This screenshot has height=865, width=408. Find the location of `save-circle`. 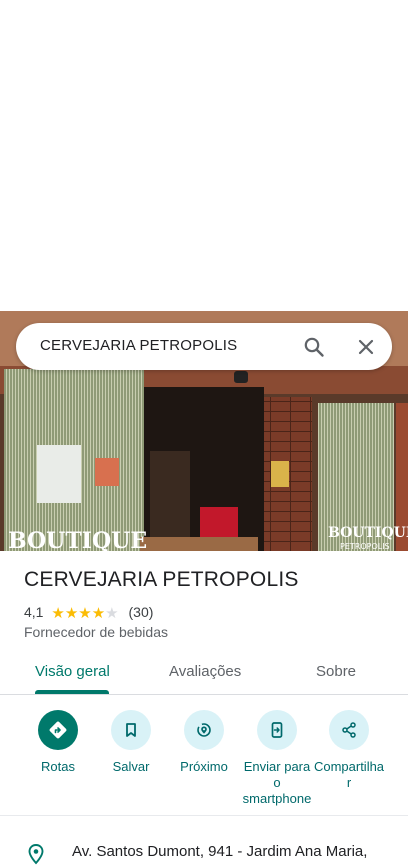

save-circle is located at coordinates (131, 730).